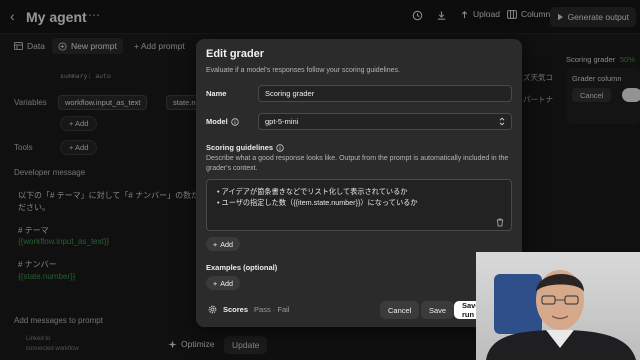 This screenshot has height=360, width=640. What do you see at coordinates (385, 121) in the screenshot?
I see `model-select: gpt-5-mini` at bounding box center [385, 121].